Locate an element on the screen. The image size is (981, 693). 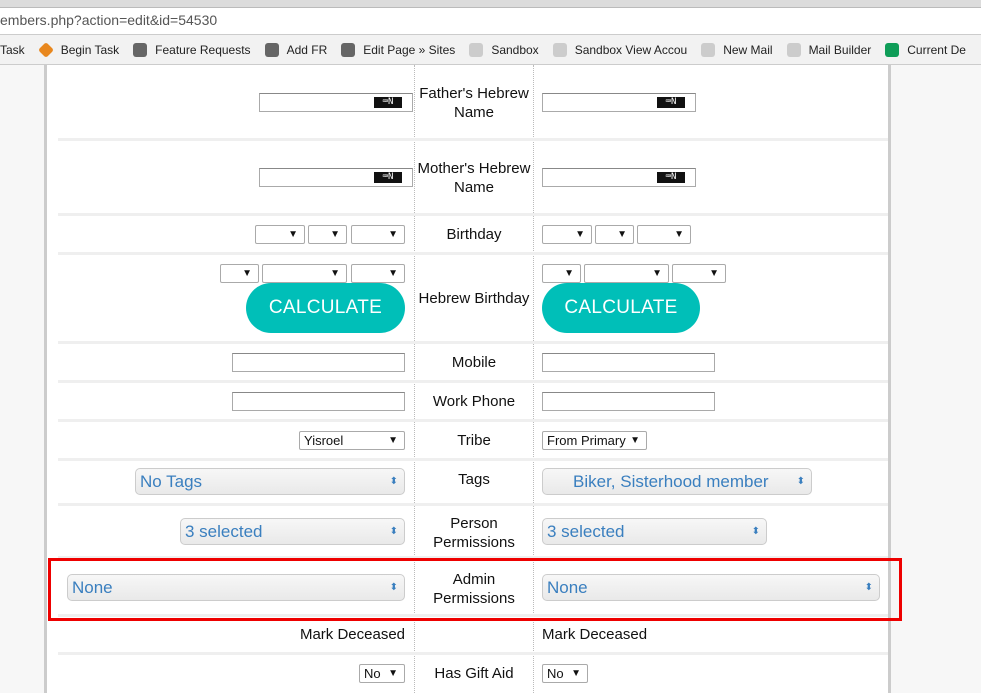
bookmark-sandbox: Sandbox is located at coordinates (504, 49).